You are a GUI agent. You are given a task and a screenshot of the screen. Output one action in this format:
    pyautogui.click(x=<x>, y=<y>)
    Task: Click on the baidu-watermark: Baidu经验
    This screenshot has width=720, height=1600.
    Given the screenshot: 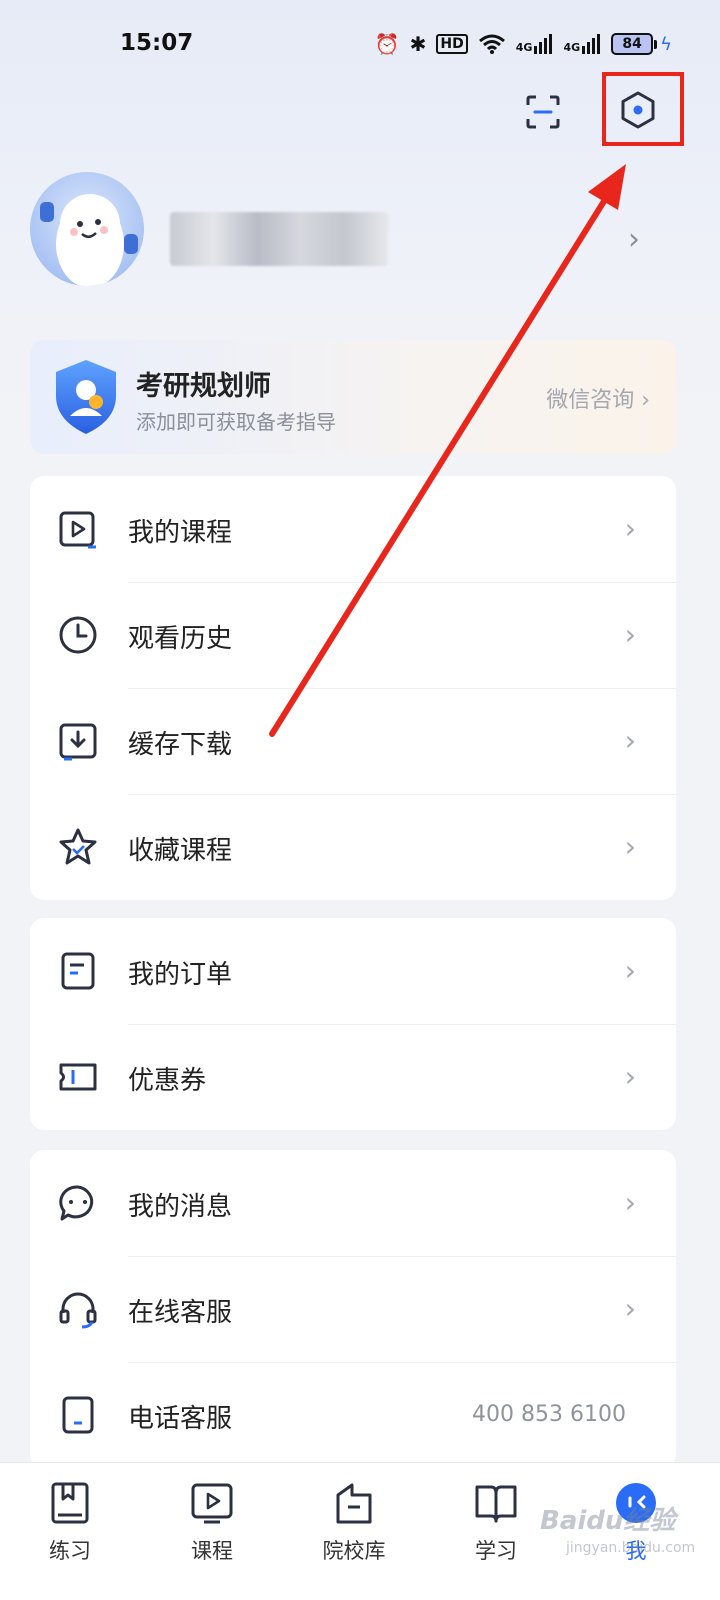 What is the action you would take?
    pyautogui.click(x=608, y=1521)
    